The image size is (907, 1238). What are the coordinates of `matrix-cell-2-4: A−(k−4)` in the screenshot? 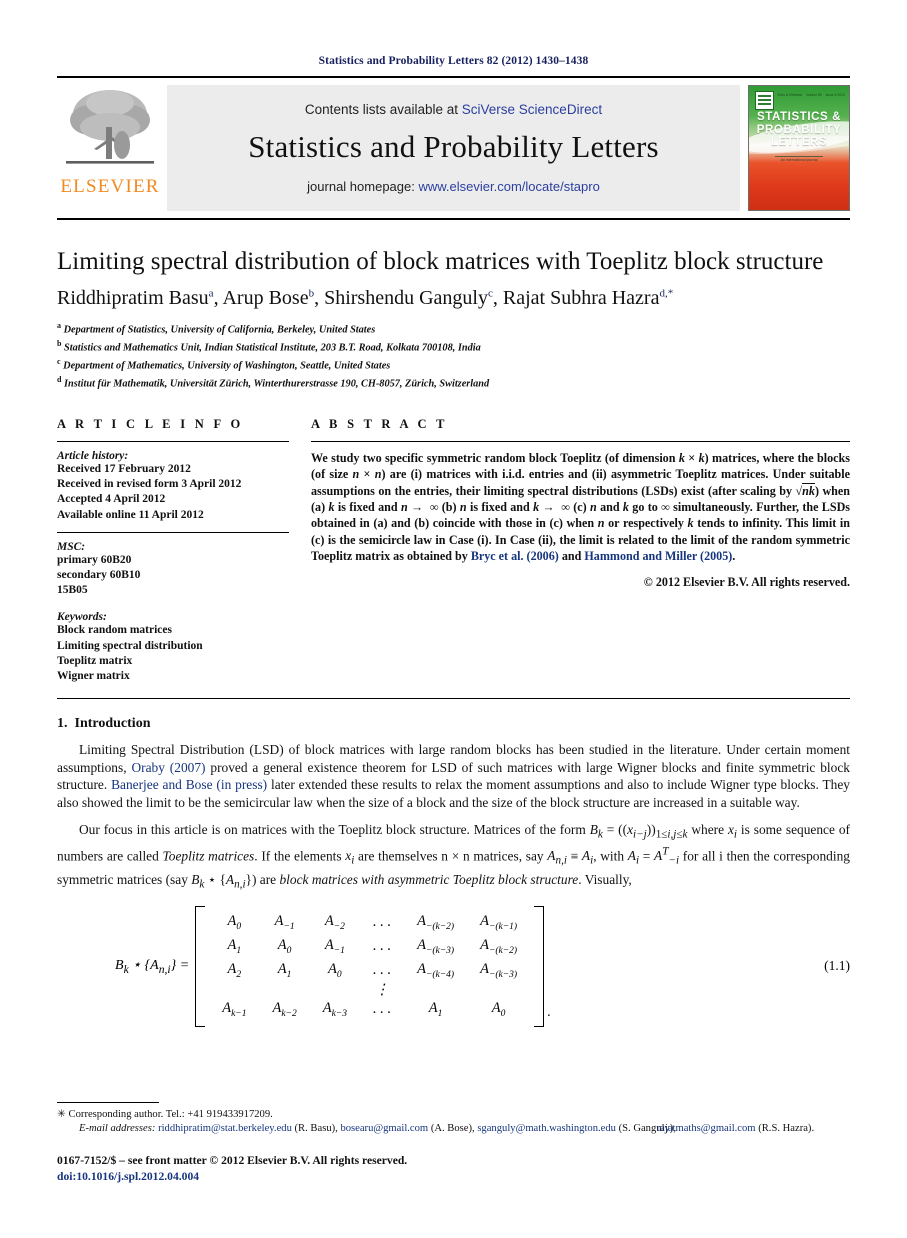 It's located at (436, 971).